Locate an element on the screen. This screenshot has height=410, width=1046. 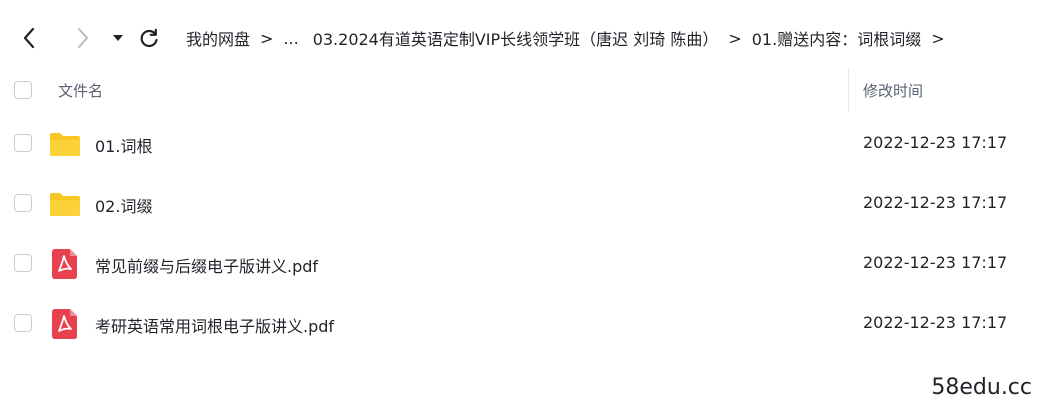
refresh-icon is located at coordinates (149, 38).